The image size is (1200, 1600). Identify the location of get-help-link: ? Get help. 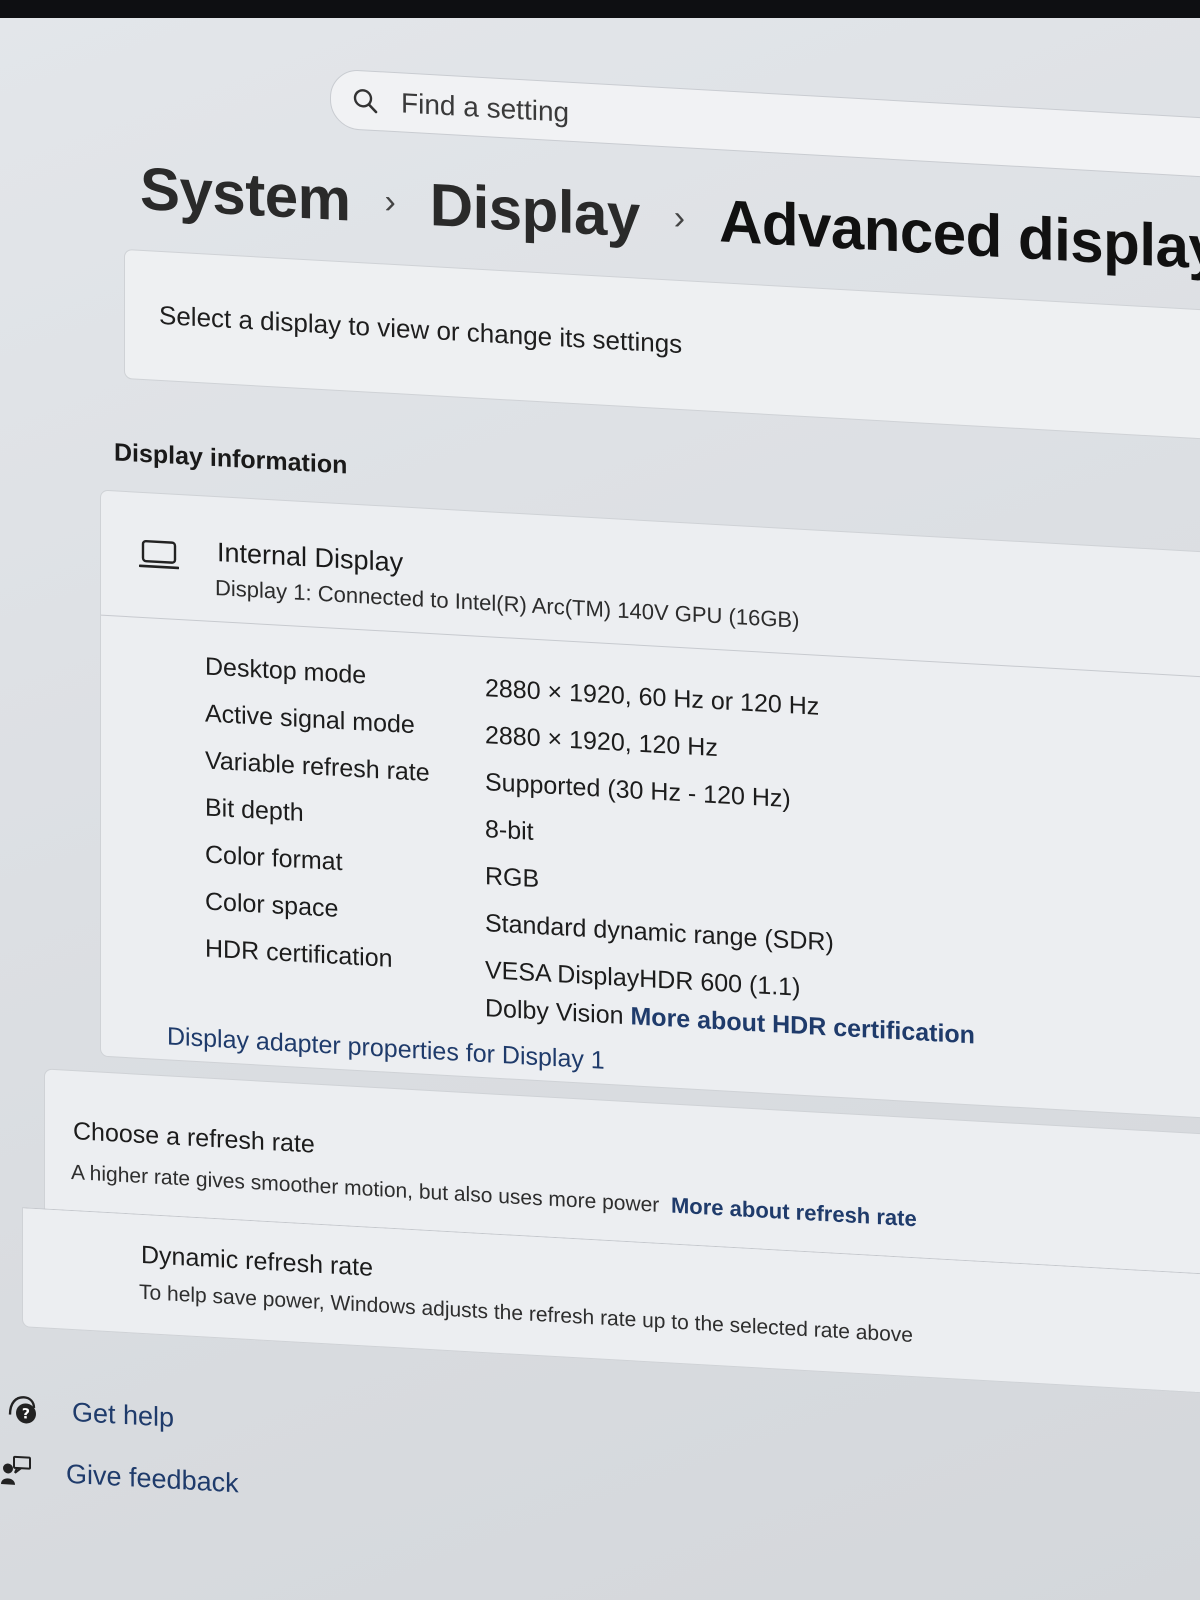
(90, 1412).